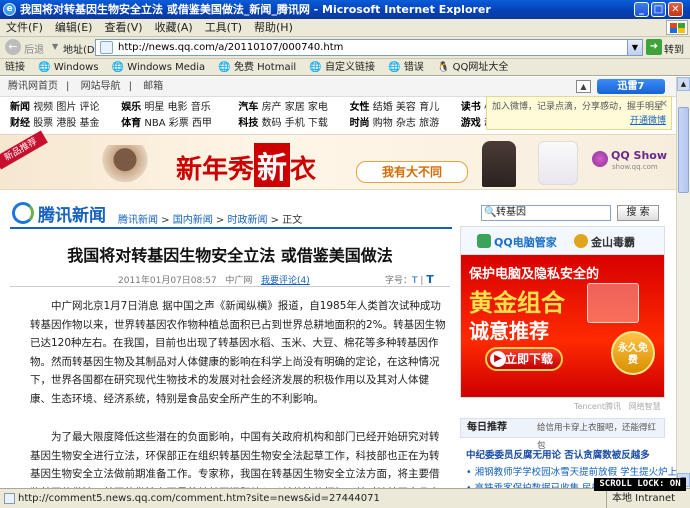  Describe the element at coordinates (257, 67) in the screenshot. I see `link-item: 🌐 免费 Hotmail` at that location.